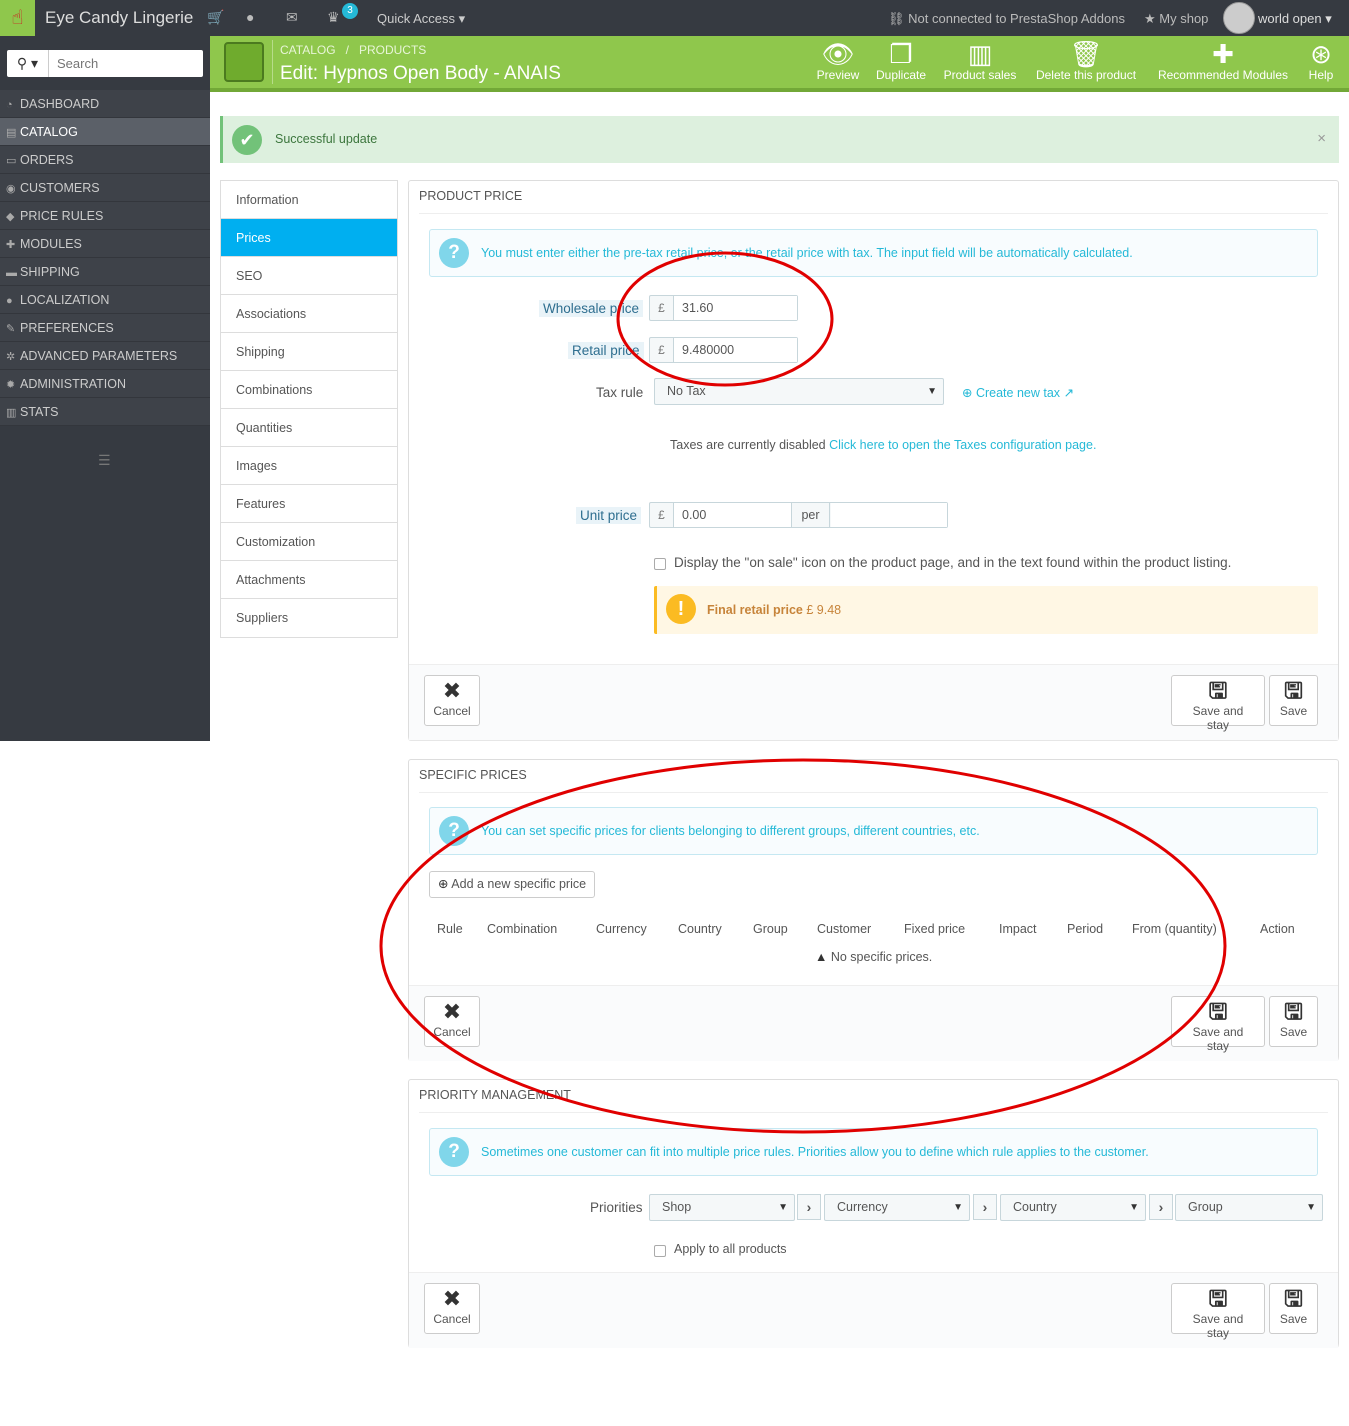 The image size is (1349, 1426). What do you see at coordinates (733, 515) in the screenshot?
I see `unit-price-input: 0.00` at bounding box center [733, 515].